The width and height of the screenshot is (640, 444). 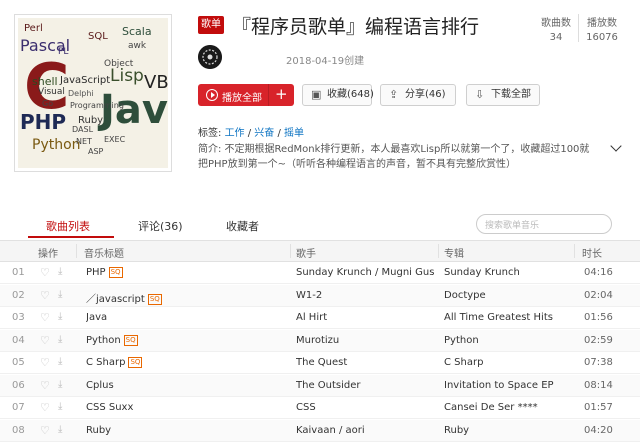 What do you see at coordinates (365, 430) in the screenshot?
I see `song-artist: Kaivaan / aori` at bounding box center [365, 430].